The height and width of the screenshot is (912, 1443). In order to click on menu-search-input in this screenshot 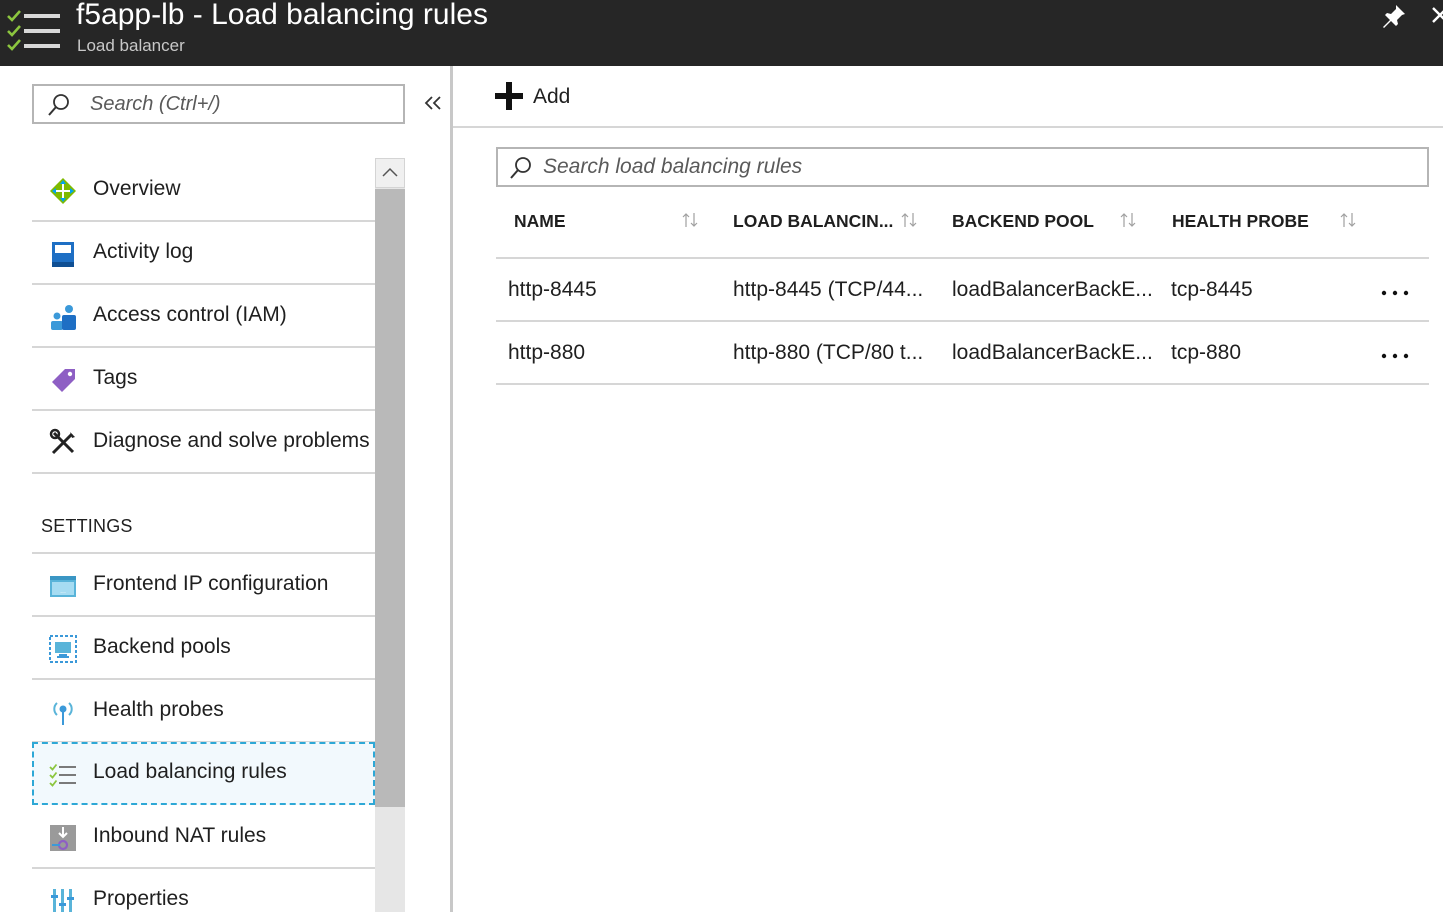, I will do `click(240, 104)`.